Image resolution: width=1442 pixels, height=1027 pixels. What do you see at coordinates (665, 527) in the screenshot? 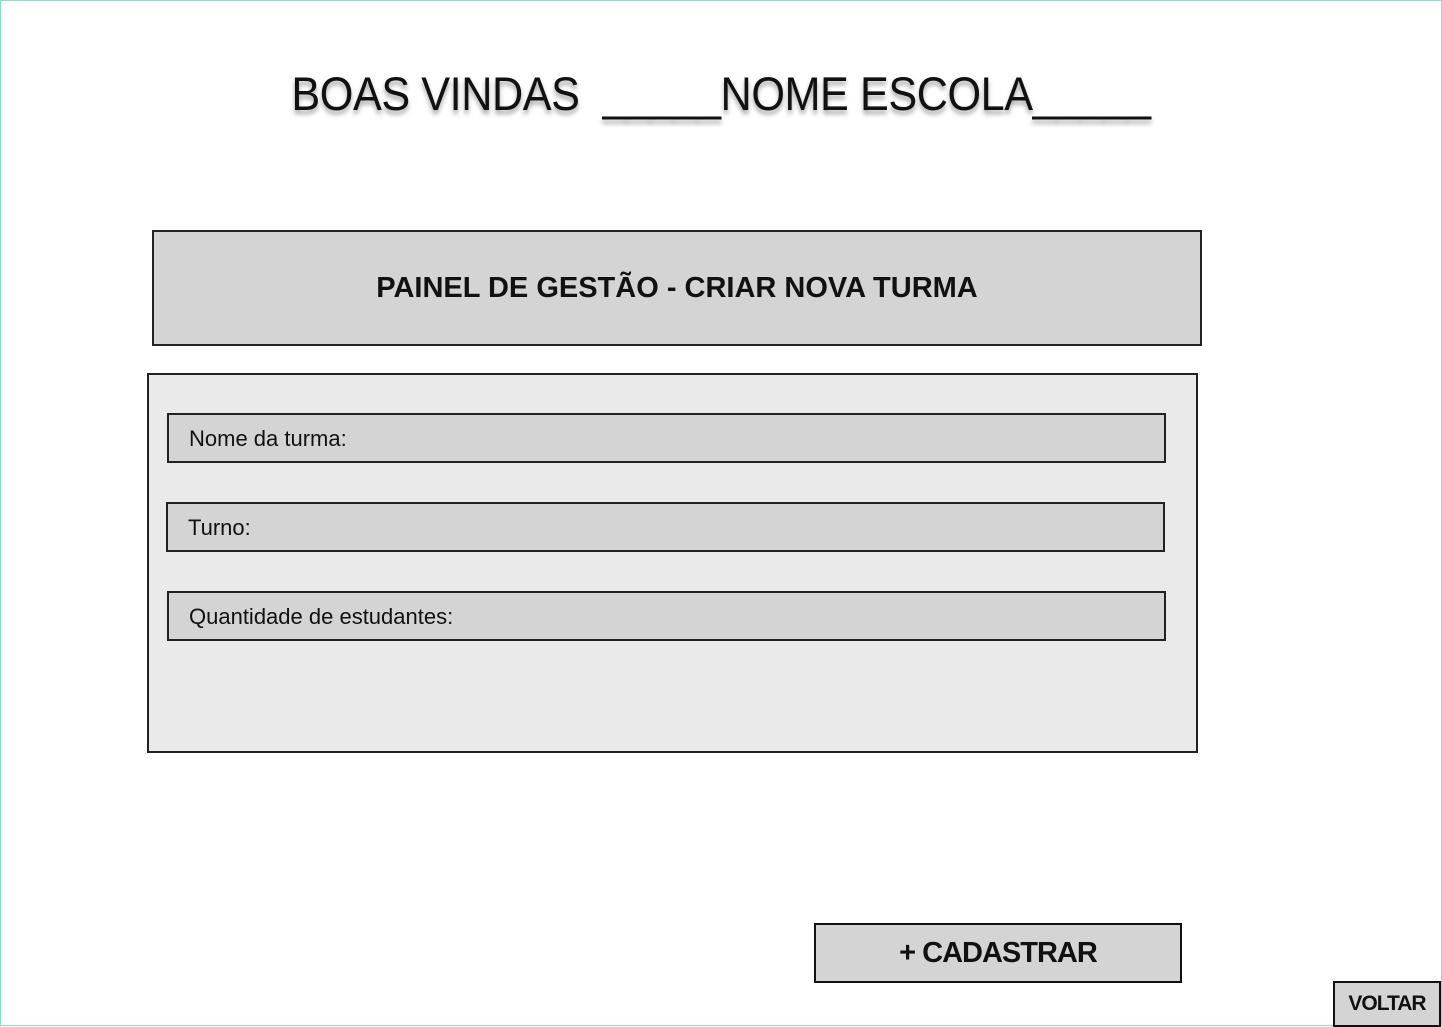
I see `shift-input: Turno:` at bounding box center [665, 527].